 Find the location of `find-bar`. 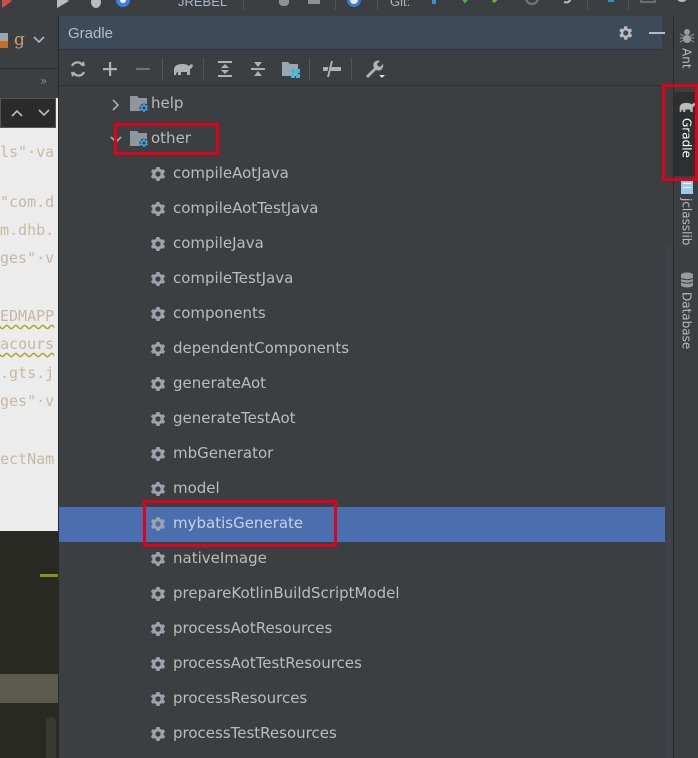

find-bar is located at coordinates (28, 113).